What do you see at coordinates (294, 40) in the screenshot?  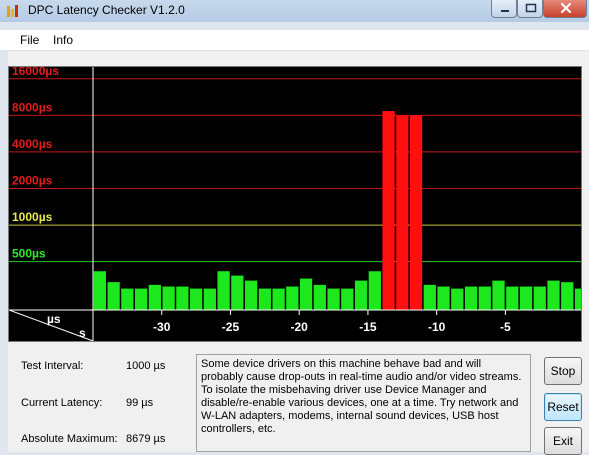 I see `menu-bar: File Info` at bounding box center [294, 40].